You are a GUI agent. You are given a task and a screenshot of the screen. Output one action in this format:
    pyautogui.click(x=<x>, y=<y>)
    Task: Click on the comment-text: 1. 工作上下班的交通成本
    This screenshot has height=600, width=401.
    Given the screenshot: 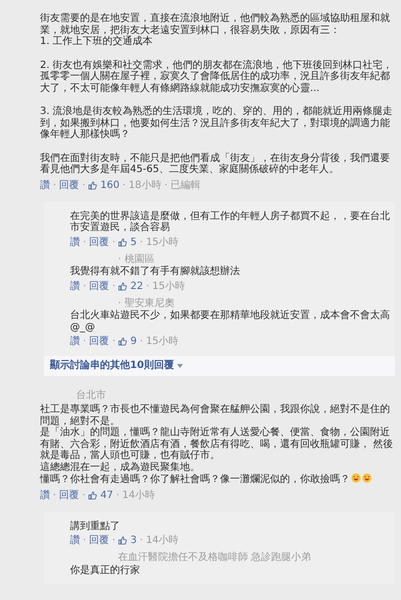 What is the action you would take?
    pyautogui.click(x=97, y=42)
    